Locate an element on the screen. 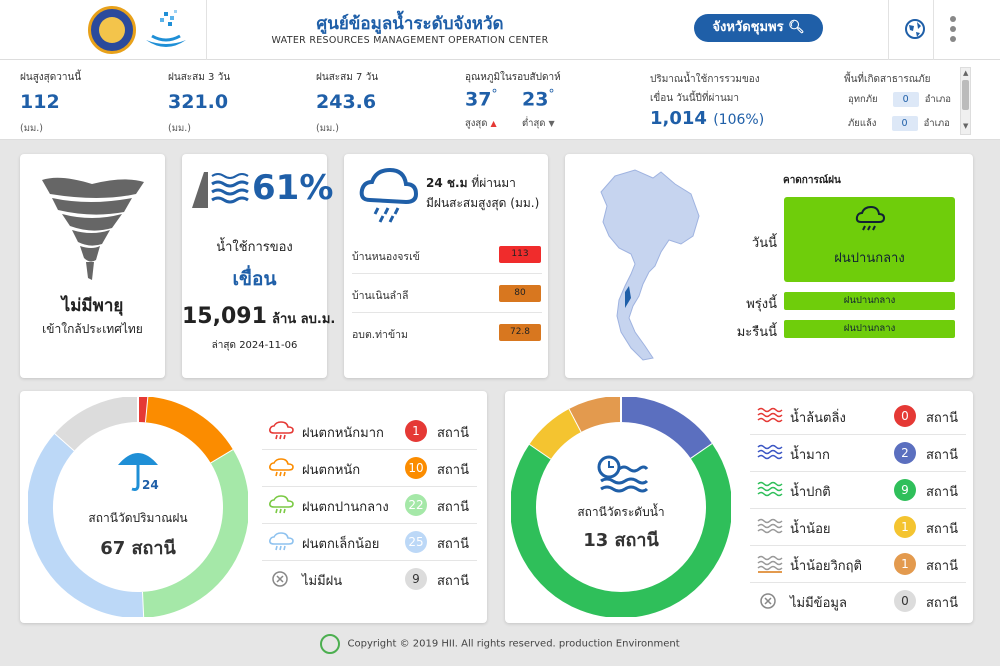 This screenshot has height=666, width=1000. legend-row: ฝนตกหนัก 10 สถานี is located at coordinates (369, 468).